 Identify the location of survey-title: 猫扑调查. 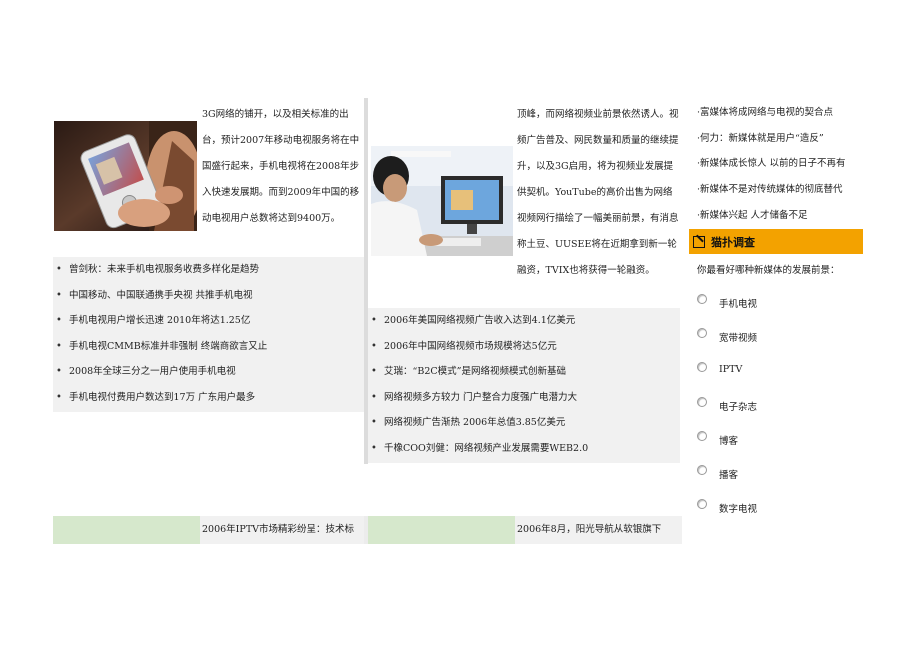
(733, 242).